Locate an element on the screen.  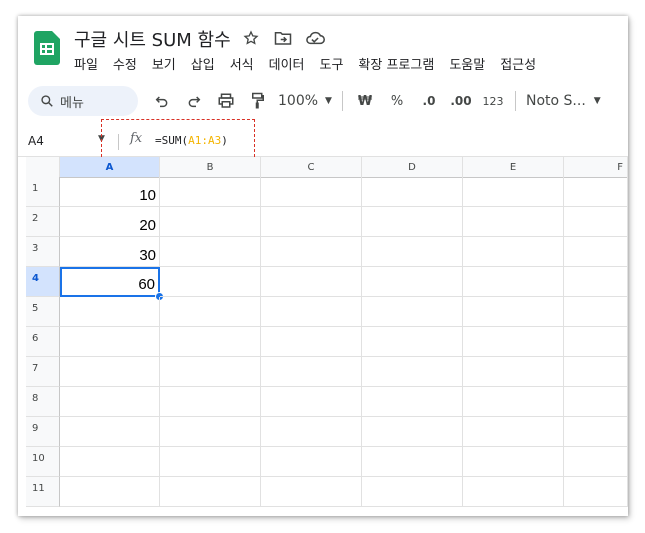
sheets-logo-icon is located at coordinates (47, 48).